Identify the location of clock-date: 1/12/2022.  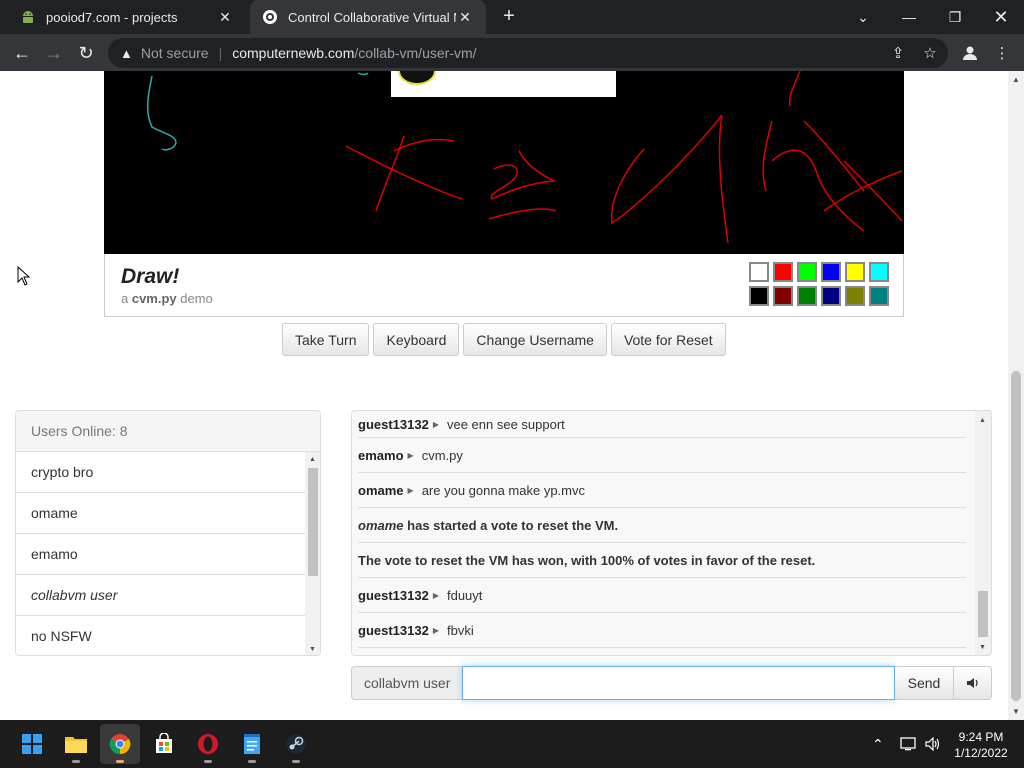
(981, 753).